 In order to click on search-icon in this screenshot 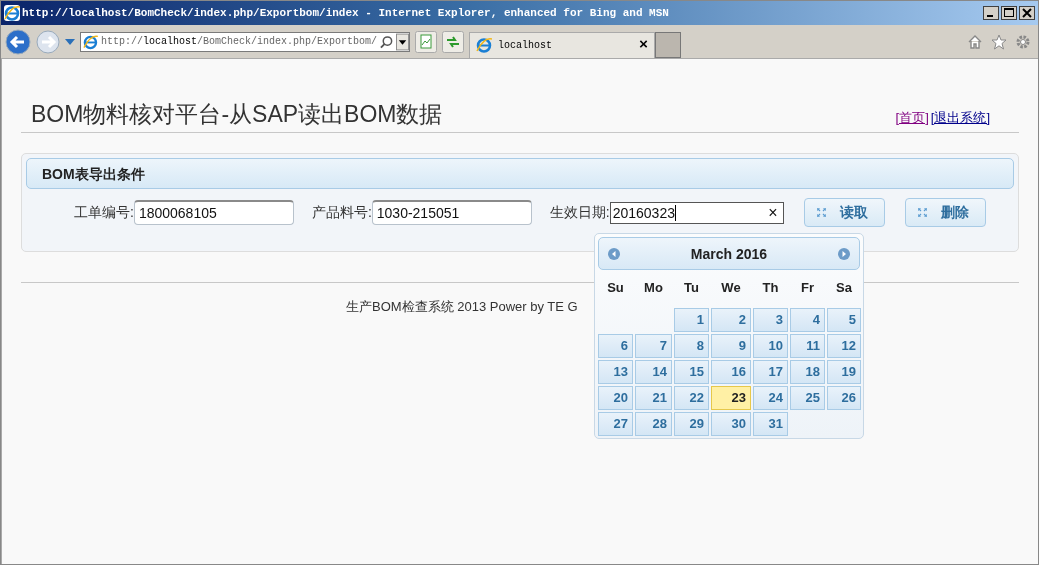, I will do `click(386, 41)`.